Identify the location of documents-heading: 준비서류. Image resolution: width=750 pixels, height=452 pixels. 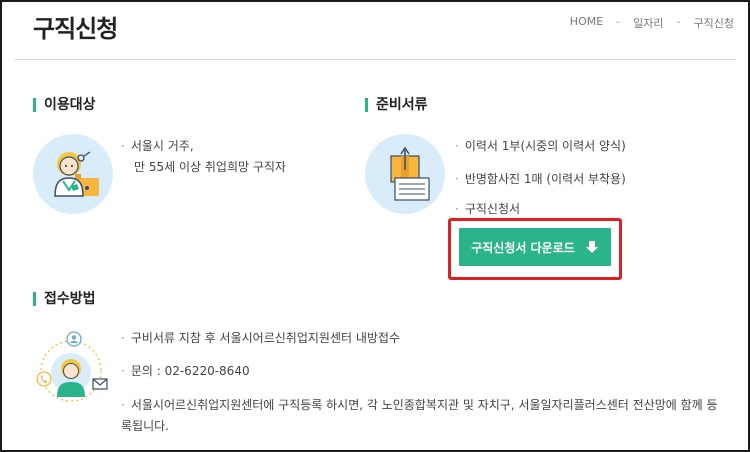
(396, 105).